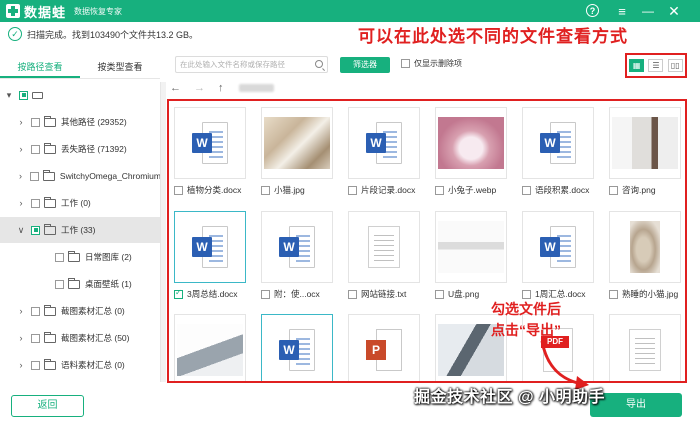 The height and width of the screenshot is (423, 700). What do you see at coordinates (199, 88) in the screenshot?
I see `nav-forward-arrow-icon: →` at bounding box center [199, 88].